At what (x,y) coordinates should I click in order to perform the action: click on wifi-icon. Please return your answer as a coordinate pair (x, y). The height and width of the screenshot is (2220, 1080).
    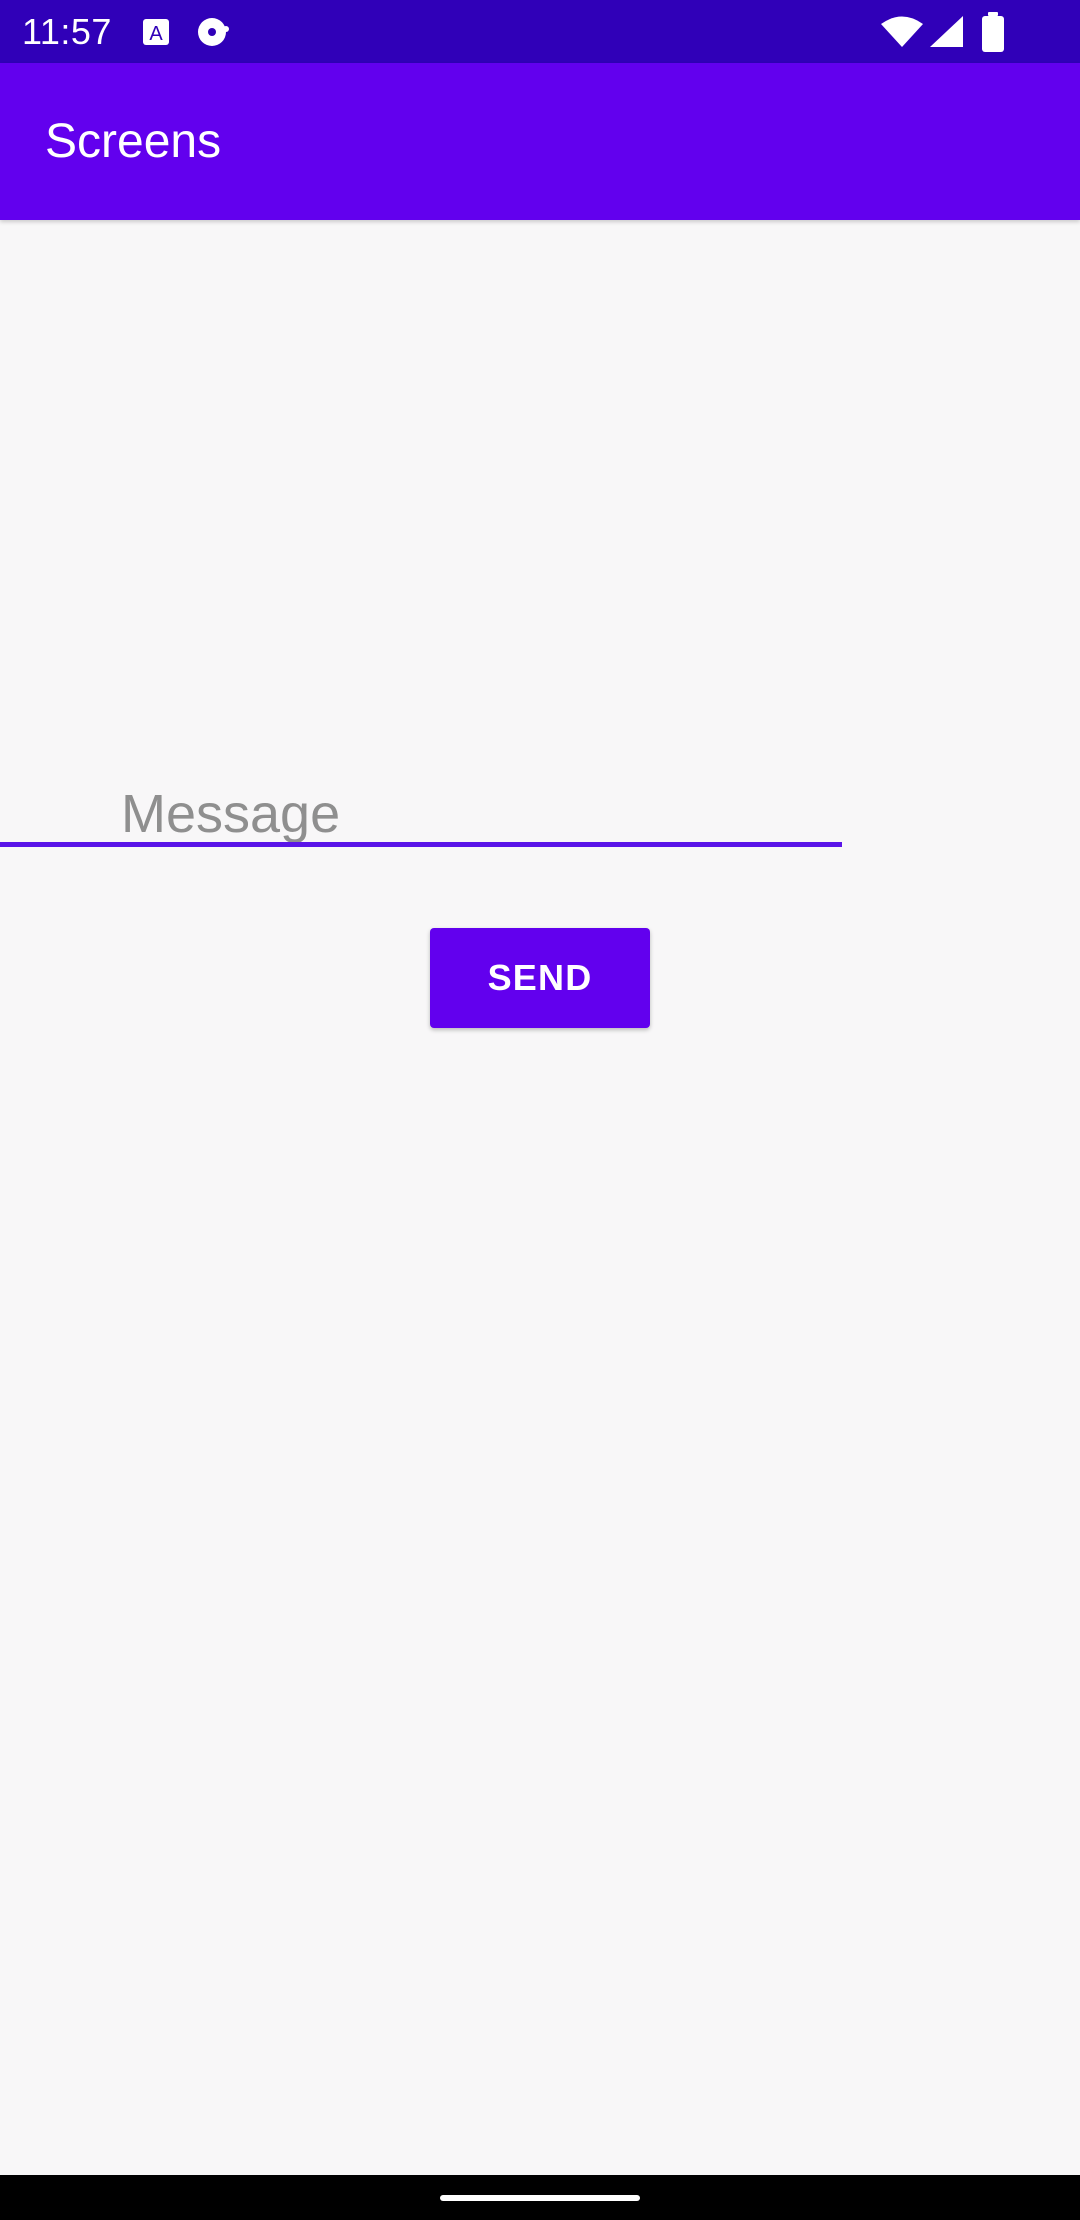
    Looking at the image, I should click on (902, 32).